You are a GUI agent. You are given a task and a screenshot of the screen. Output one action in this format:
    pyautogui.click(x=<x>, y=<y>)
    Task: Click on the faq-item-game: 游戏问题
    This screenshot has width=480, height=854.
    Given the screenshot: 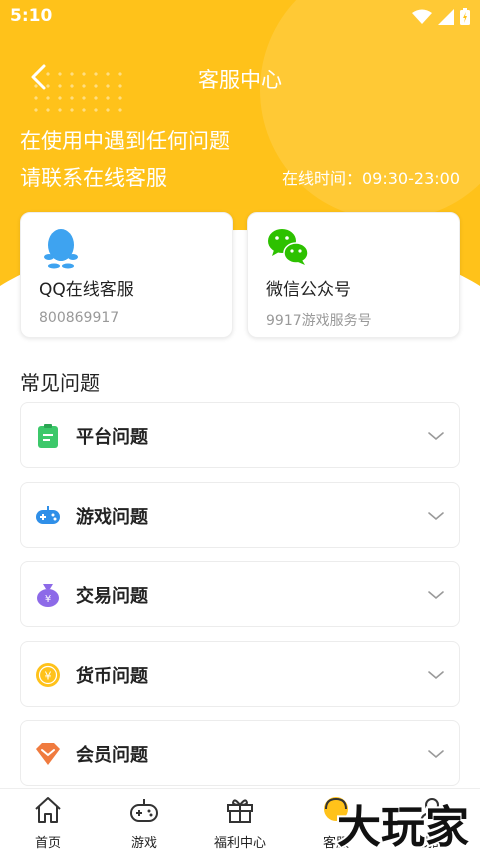 What is the action you would take?
    pyautogui.click(x=240, y=514)
    